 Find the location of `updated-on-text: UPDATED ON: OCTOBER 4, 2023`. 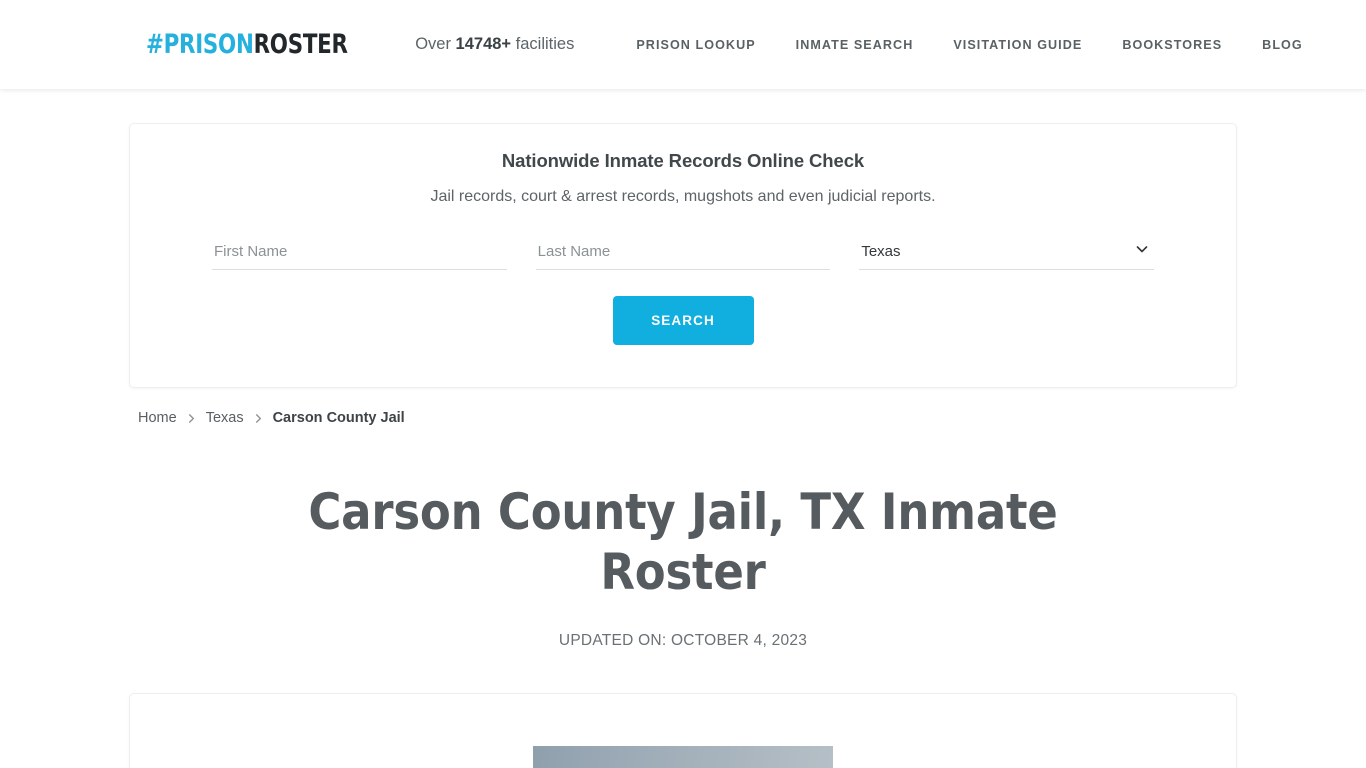

updated-on-text: UPDATED ON: OCTOBER 4, 2023 is located at coordinates (683, 640).